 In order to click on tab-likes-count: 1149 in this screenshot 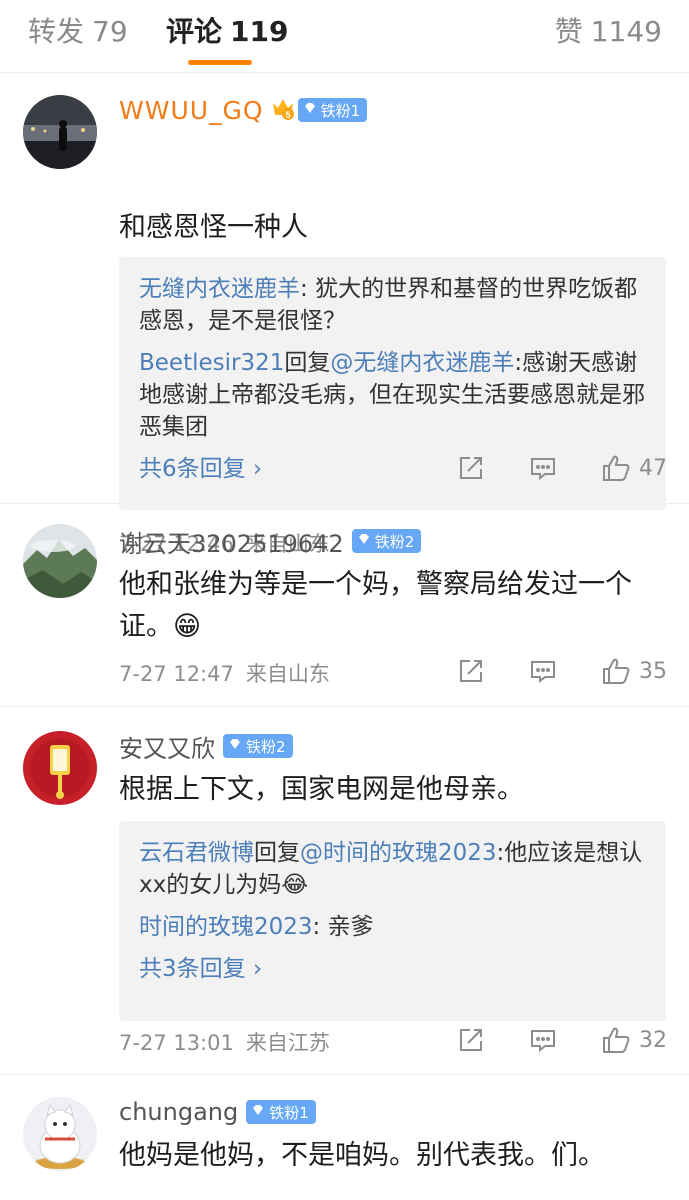, I will do `click(626, 31)`.